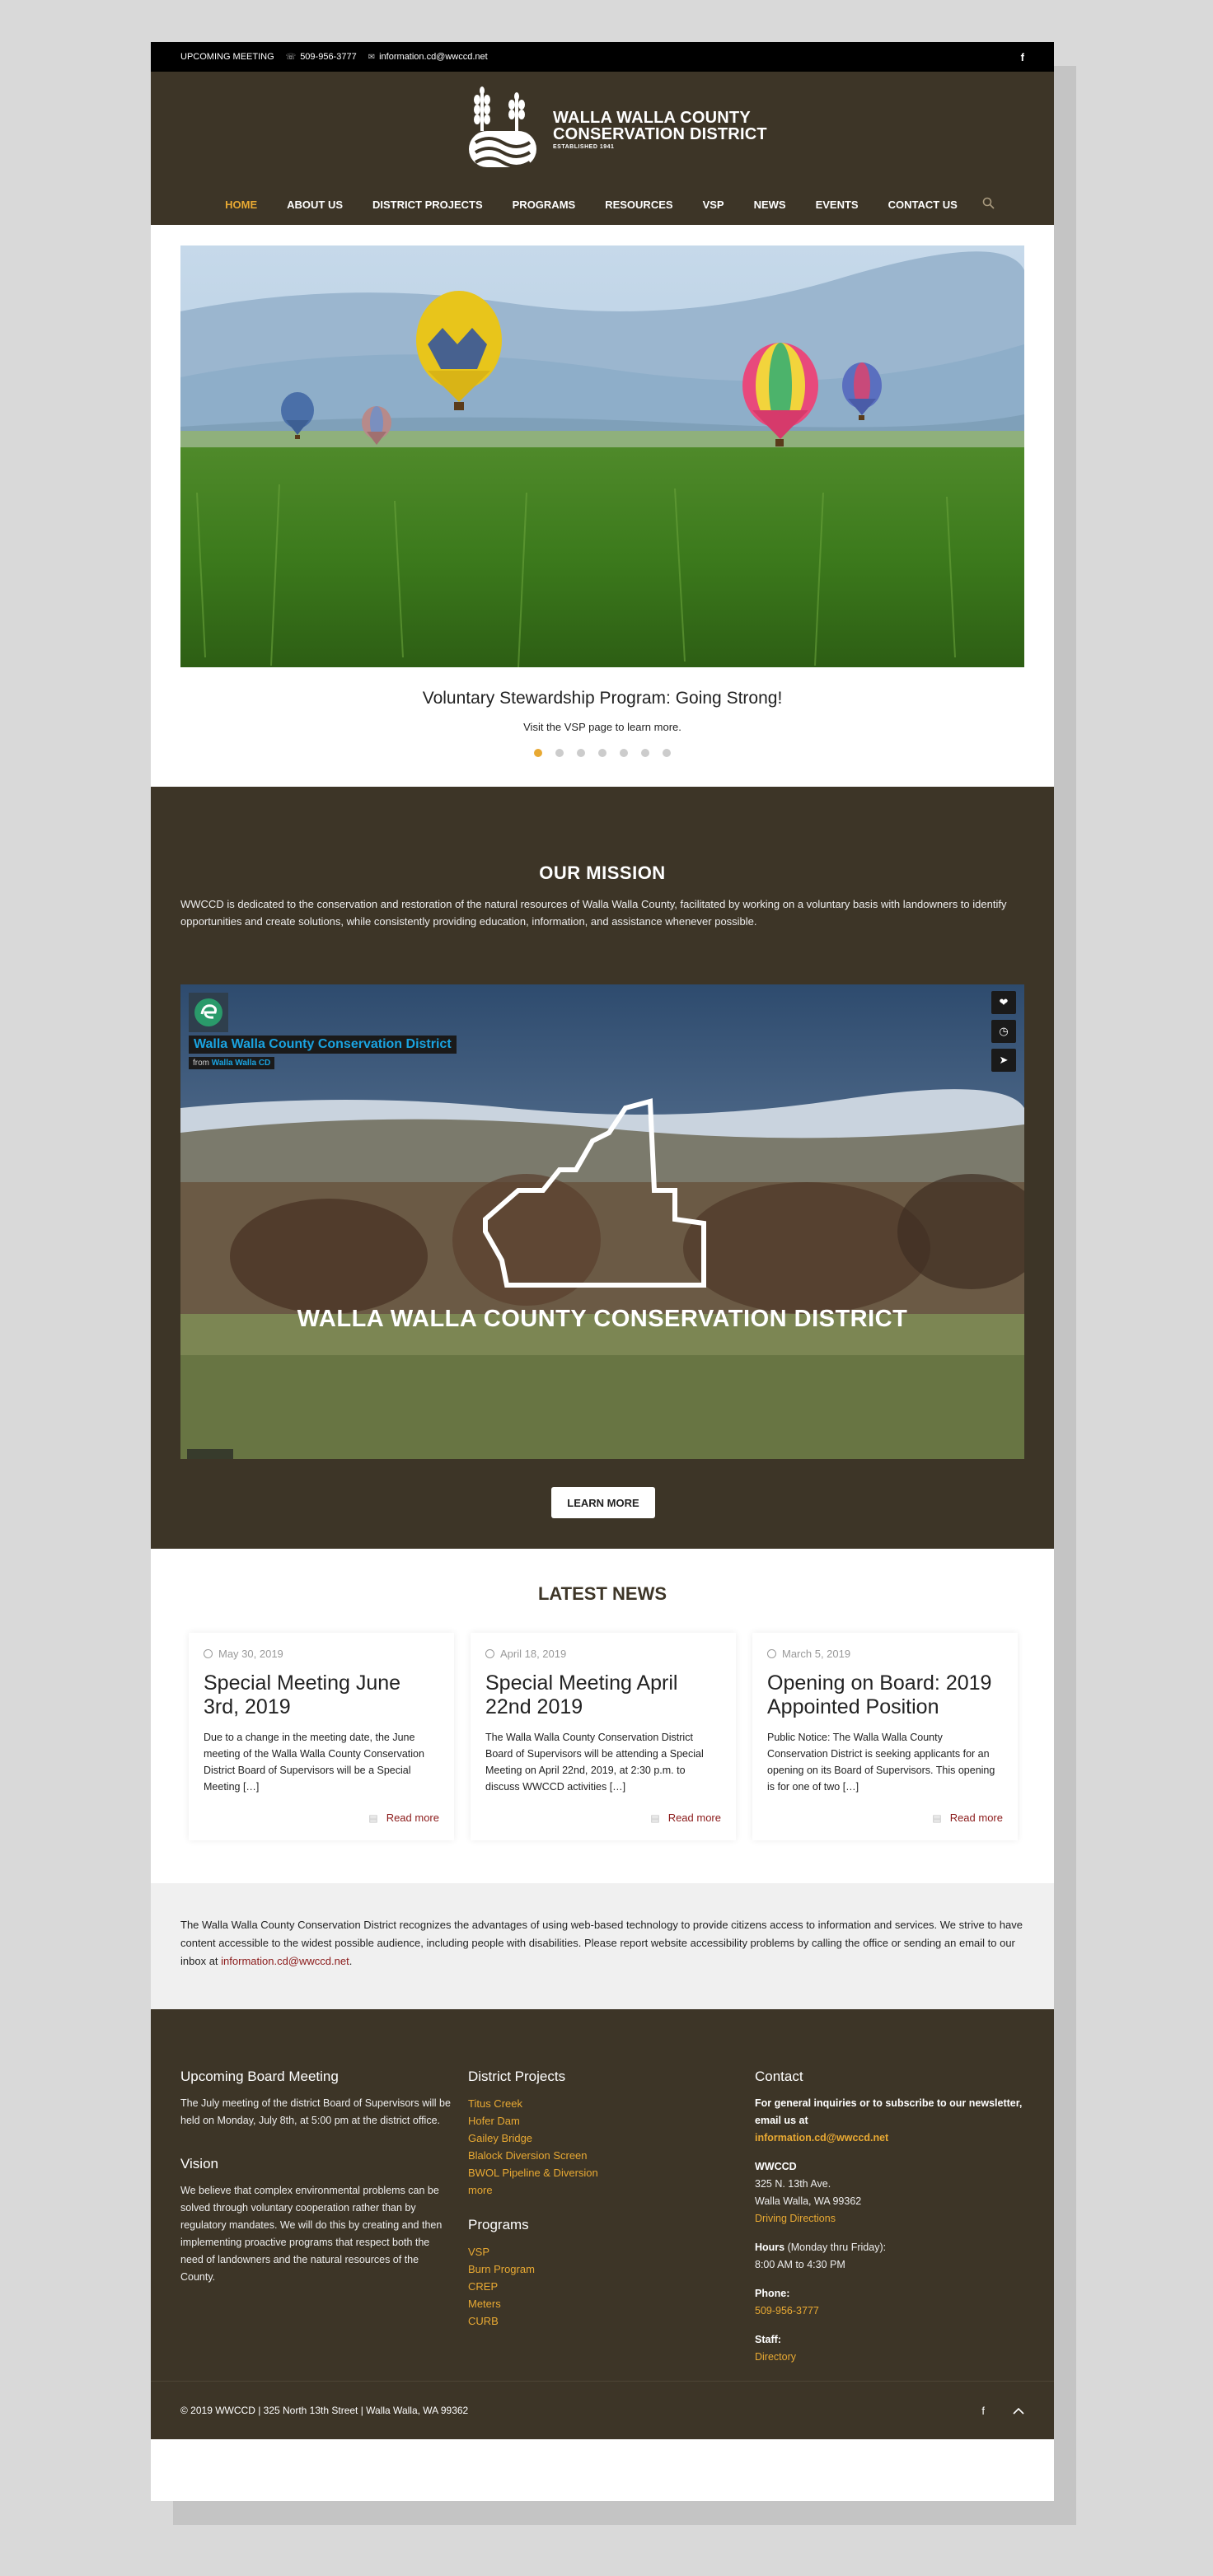  Describe the element at coordinates (787, 2311) in the screenshot. I see `phone-link: 509-956-3777` at that location.